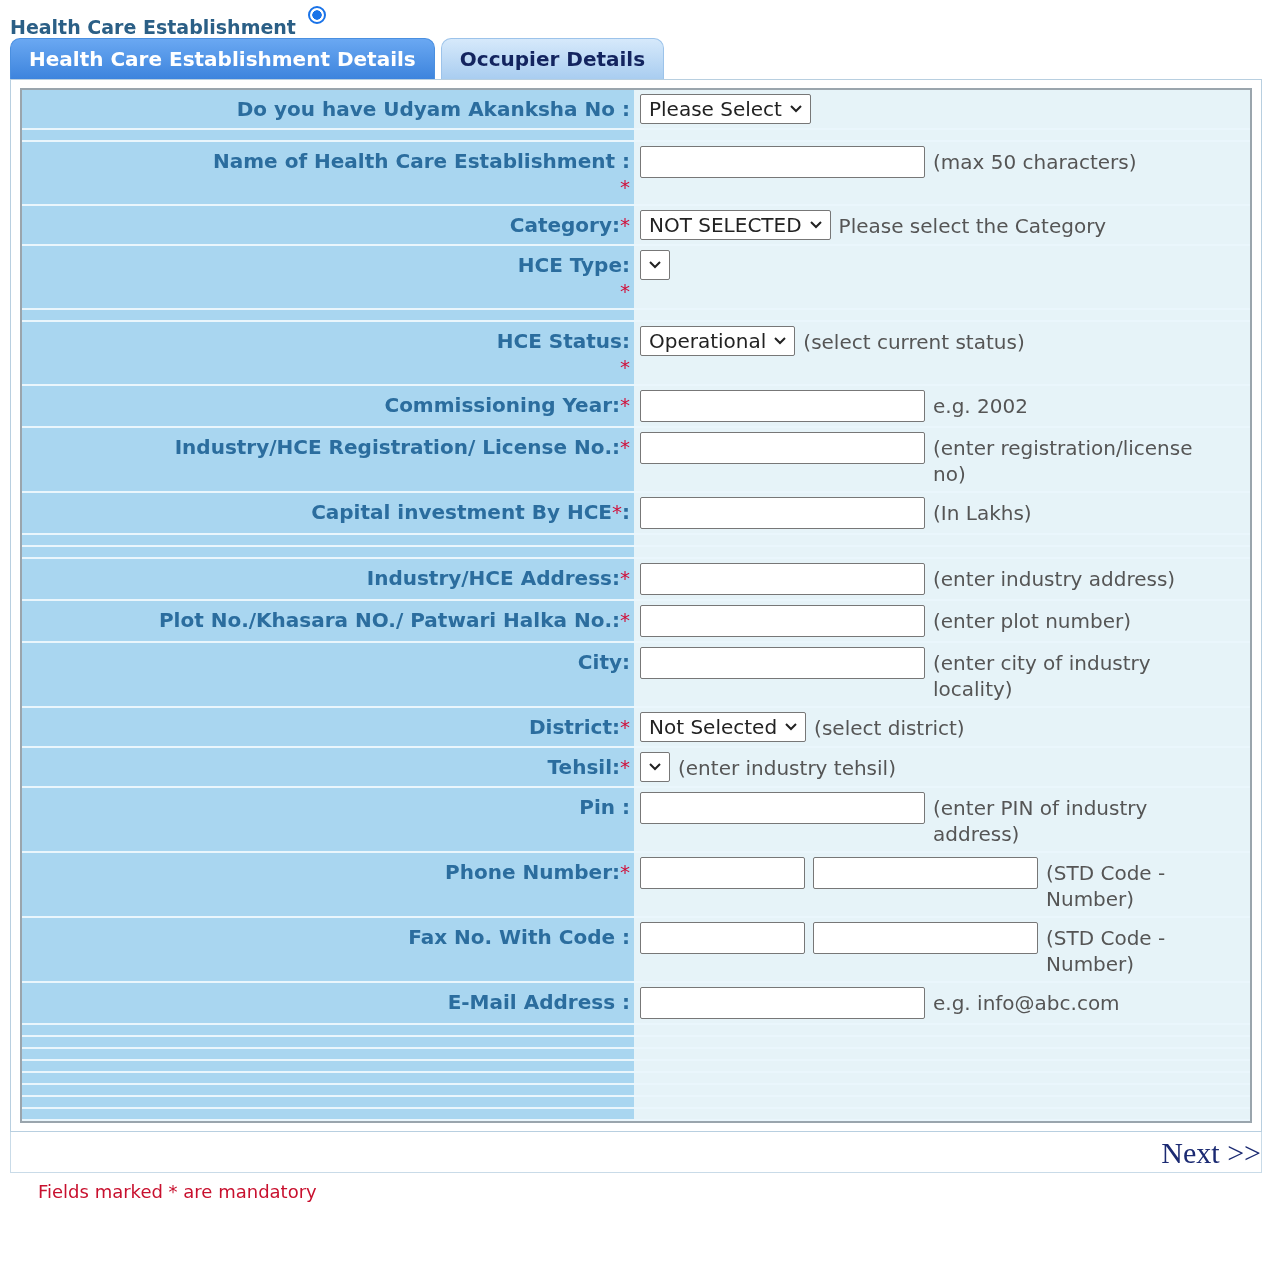 The height and width of the screenshot is (1288, 1270). Describe the element at coordinates (604, 807) in the screenshot. I see `field-label: Pin :` at that location.